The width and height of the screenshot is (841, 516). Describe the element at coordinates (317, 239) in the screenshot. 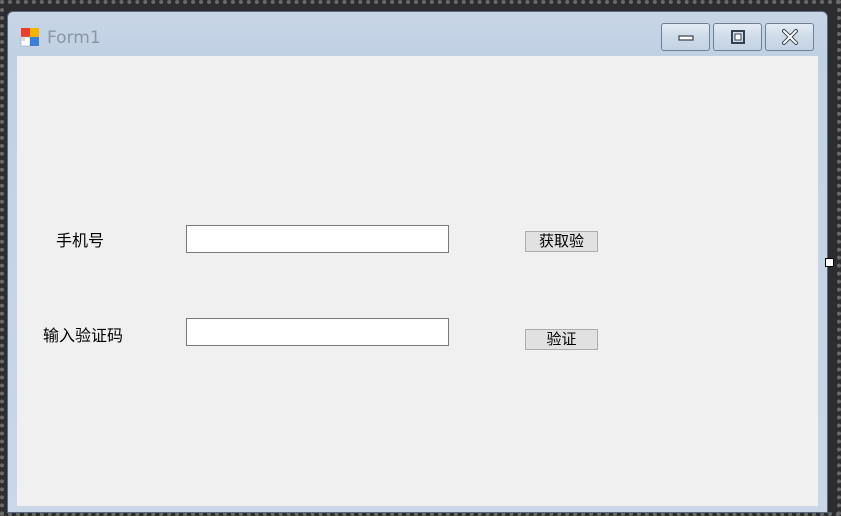

I see `phone-input` at that location.